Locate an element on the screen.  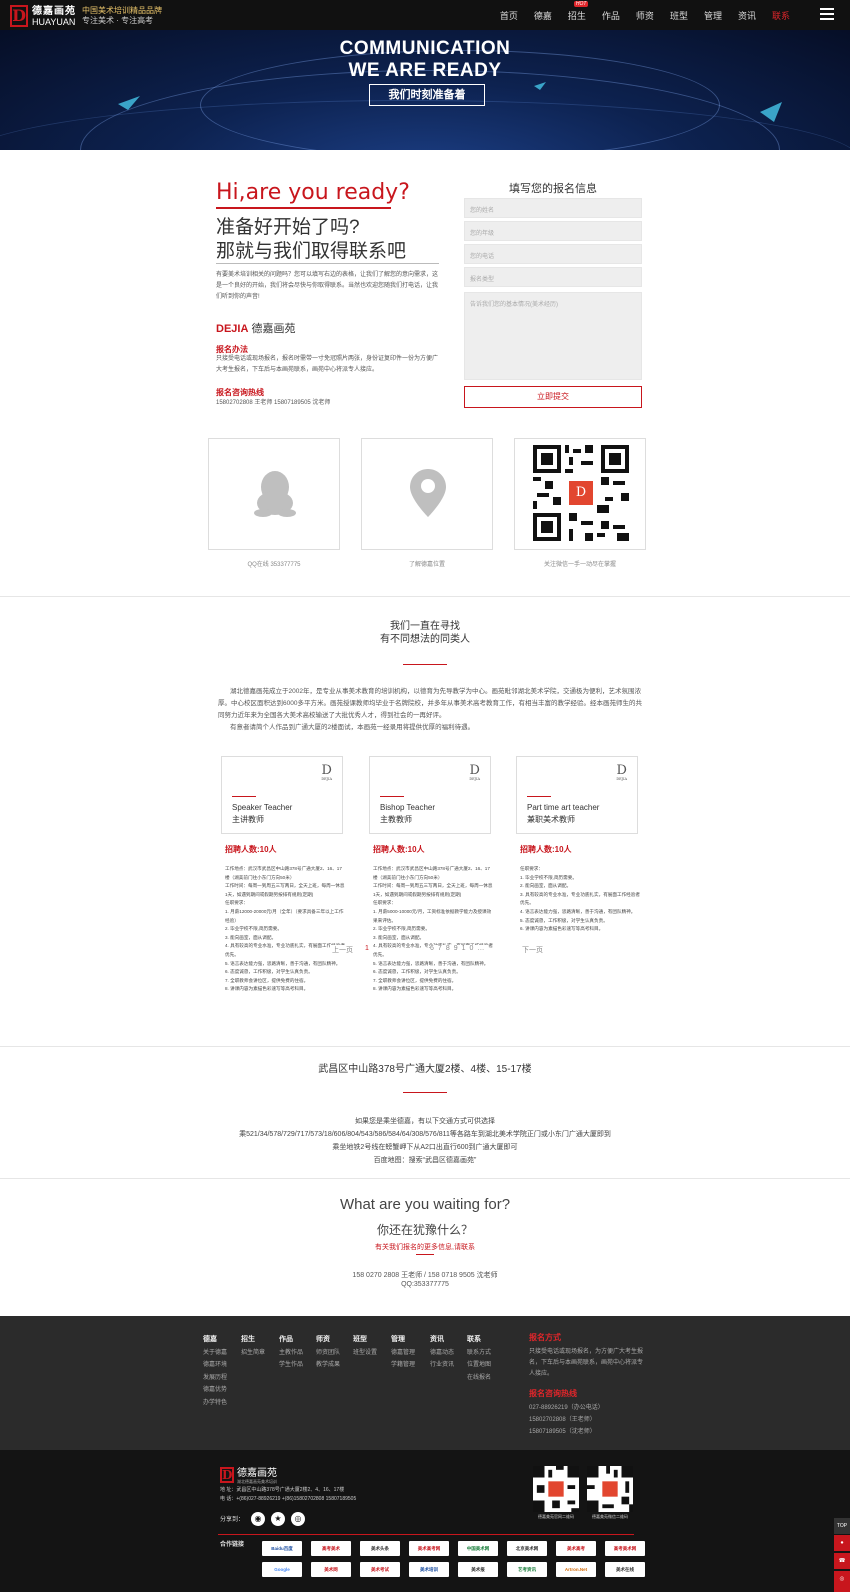
partner-link: 艺考资讯 is located at coordinates (527, 1569).